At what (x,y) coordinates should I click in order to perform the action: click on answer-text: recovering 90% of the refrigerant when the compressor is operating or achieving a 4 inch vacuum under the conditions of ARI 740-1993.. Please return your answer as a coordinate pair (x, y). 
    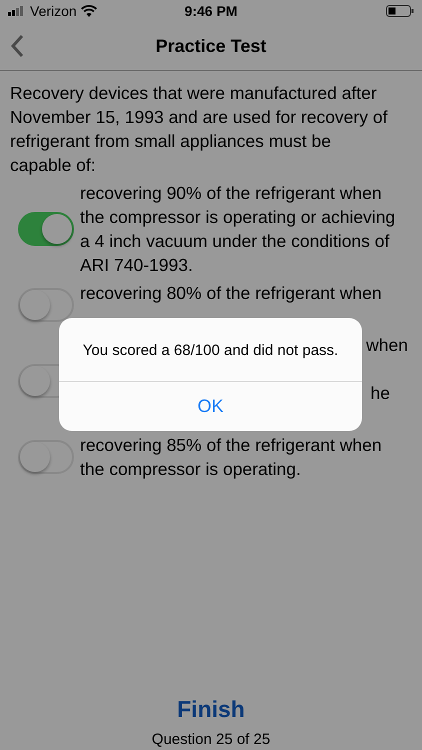
    Looking at the image, I should click on (238, 229).